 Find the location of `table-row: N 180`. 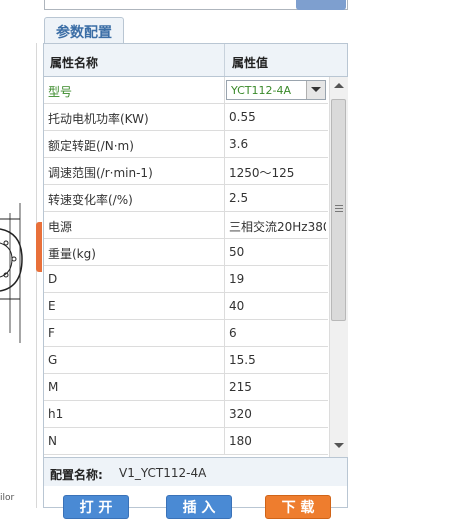

table-row: N 180 is located at coordinates (186, 441).